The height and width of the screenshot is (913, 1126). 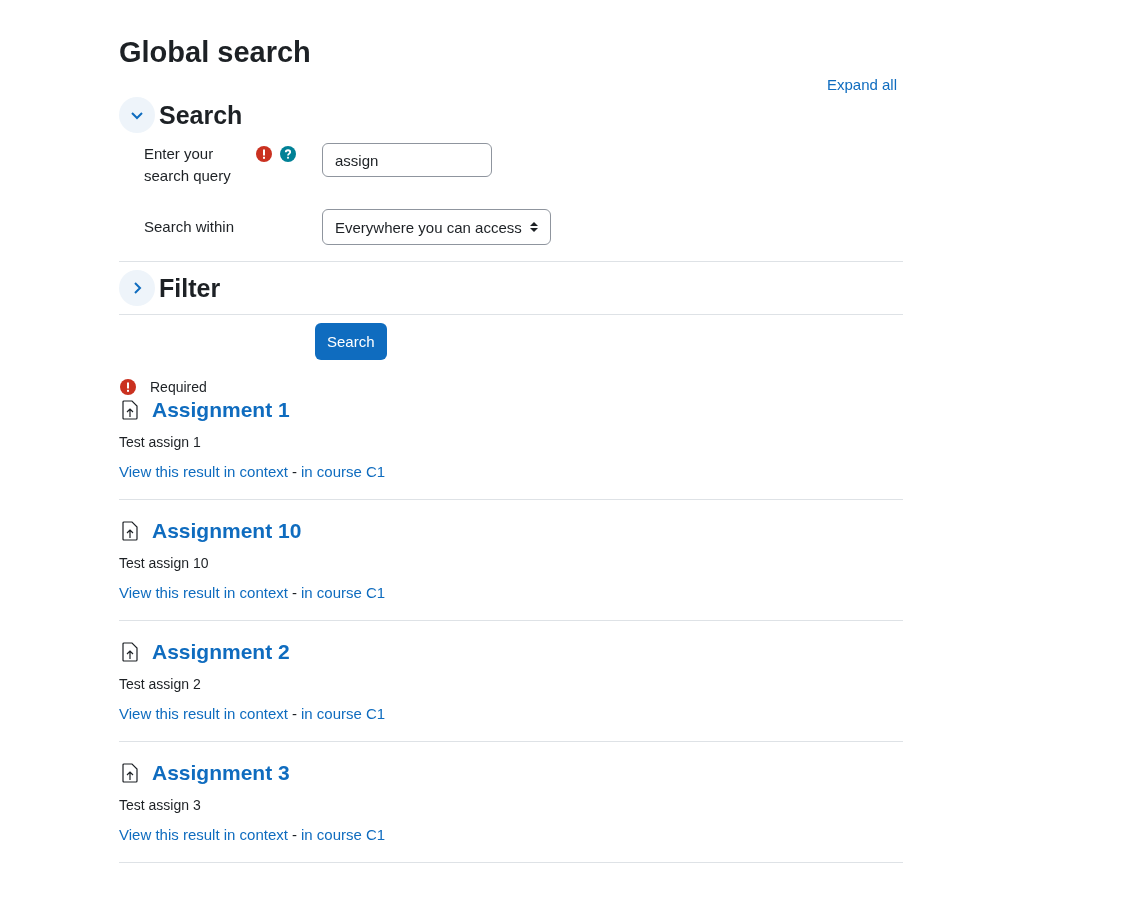 What do you see at coordinates (188, 165) in the screenshot?
I see `field-label: Enter your search query` at bounding box center [188, 165].